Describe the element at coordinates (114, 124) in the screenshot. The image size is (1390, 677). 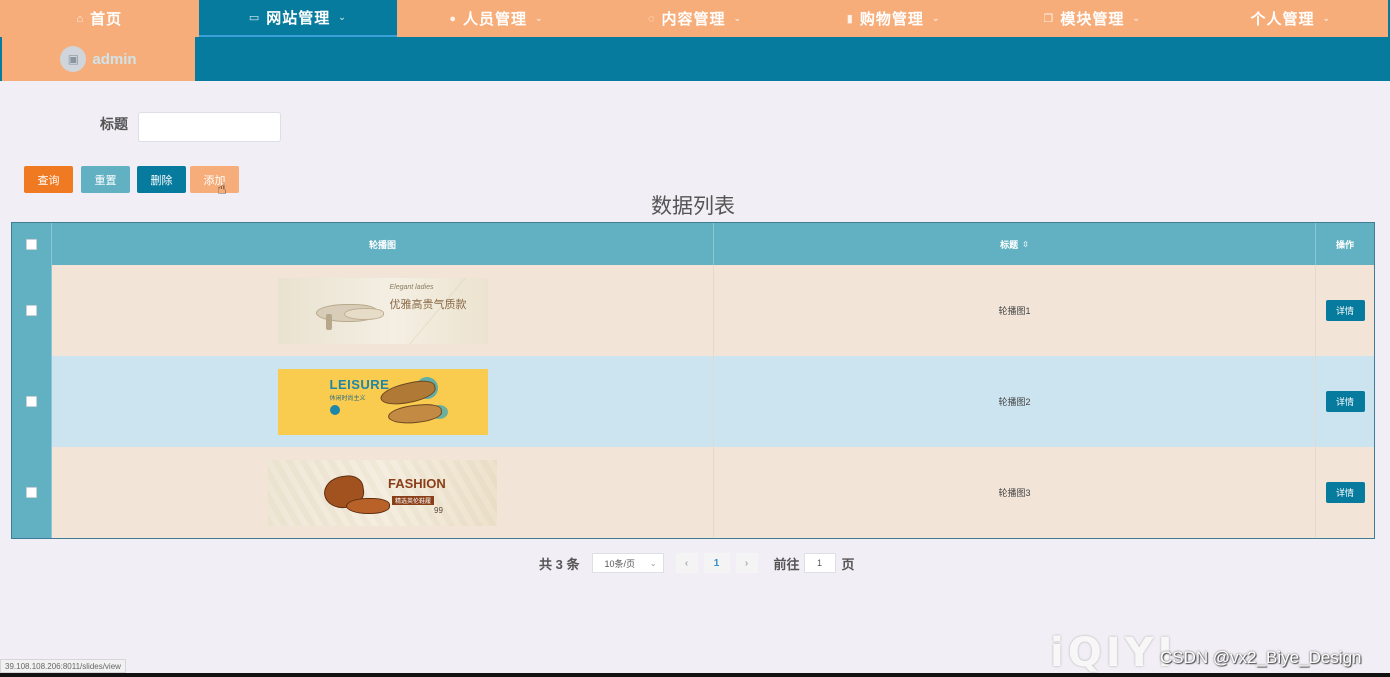
I see `title-label: 标题` at that location.